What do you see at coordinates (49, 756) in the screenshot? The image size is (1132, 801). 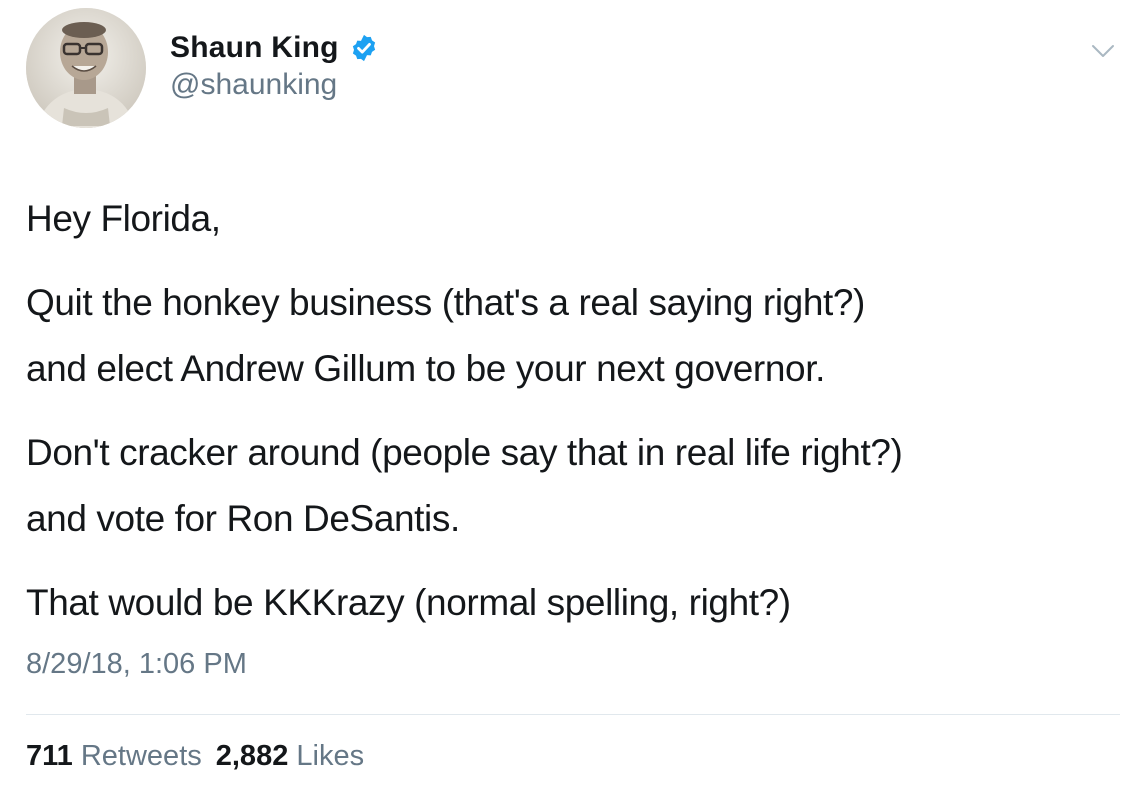 I see `retweets-count: 711` at bounding box center [49, 756].